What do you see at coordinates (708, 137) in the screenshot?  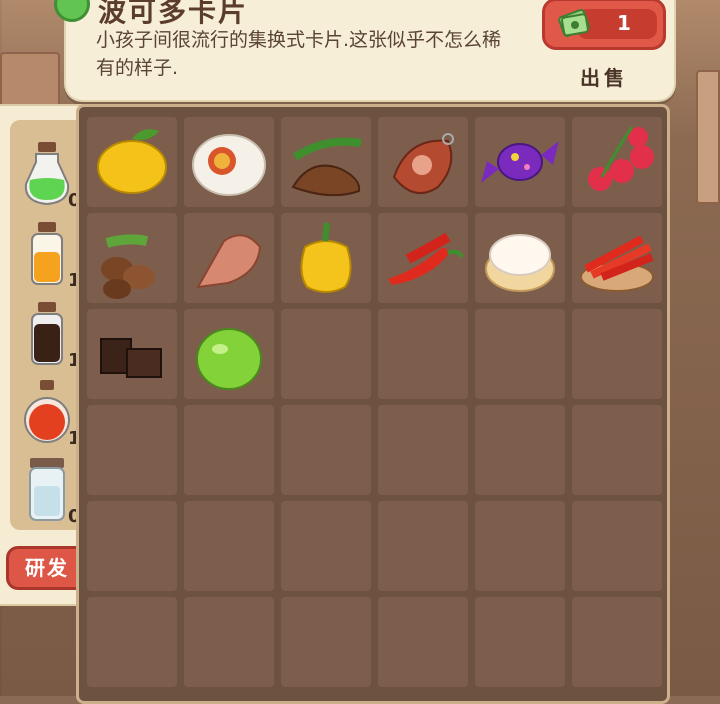 I see `crate-right` at bounding box center [708, 137].